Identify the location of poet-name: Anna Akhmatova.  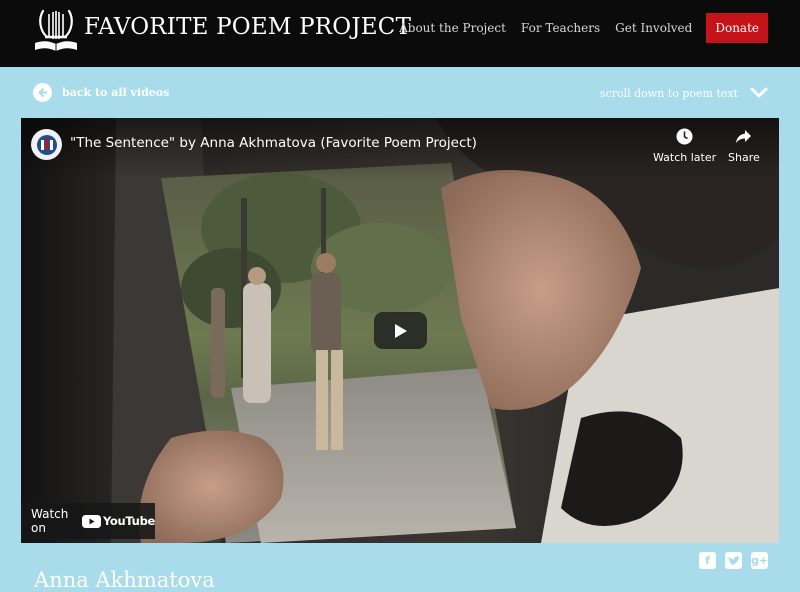
(124, 580).